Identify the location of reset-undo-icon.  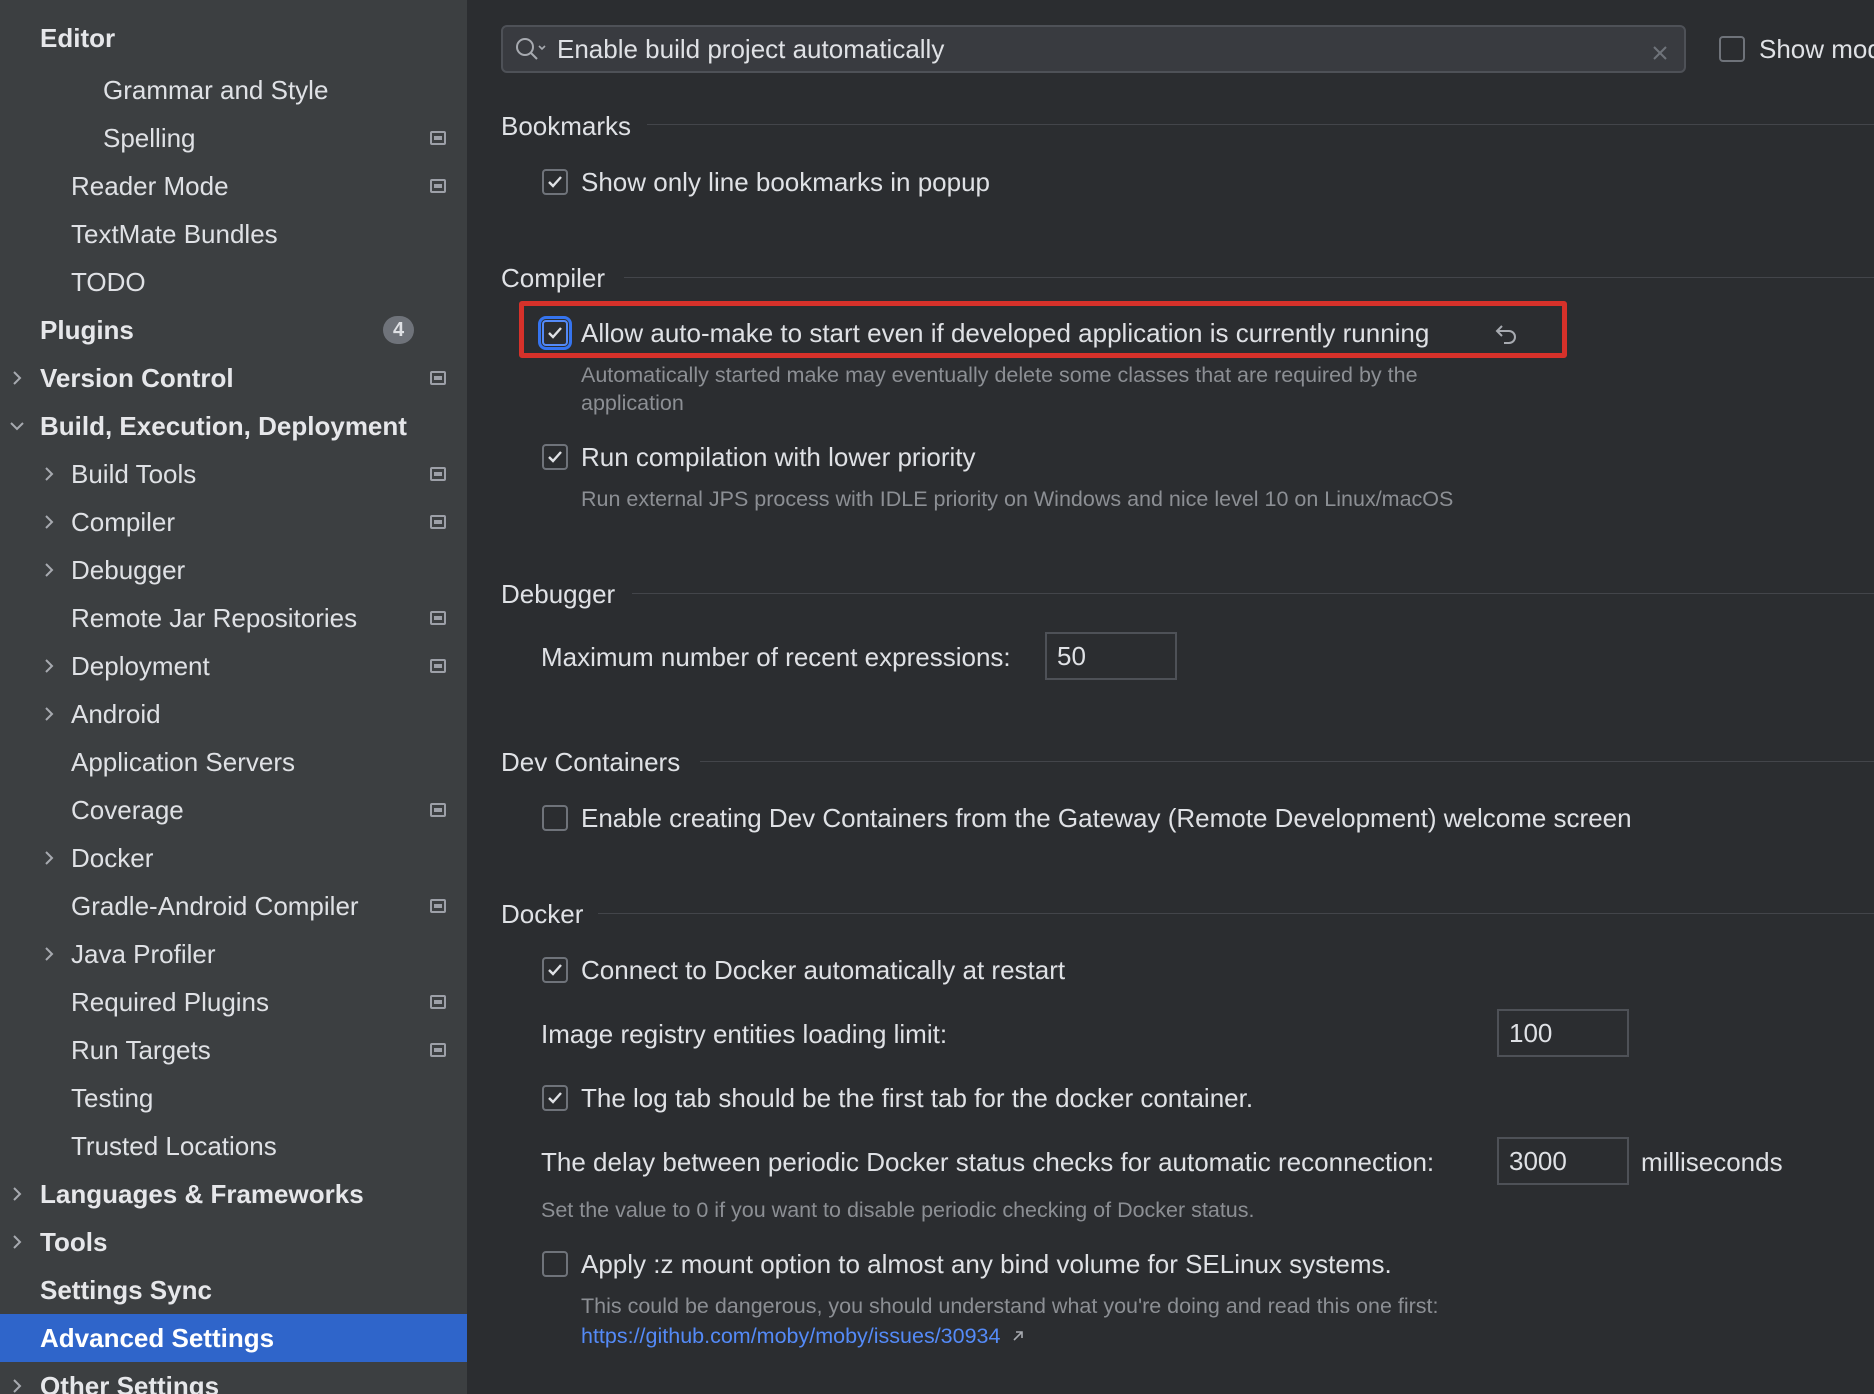
(1507, 336).